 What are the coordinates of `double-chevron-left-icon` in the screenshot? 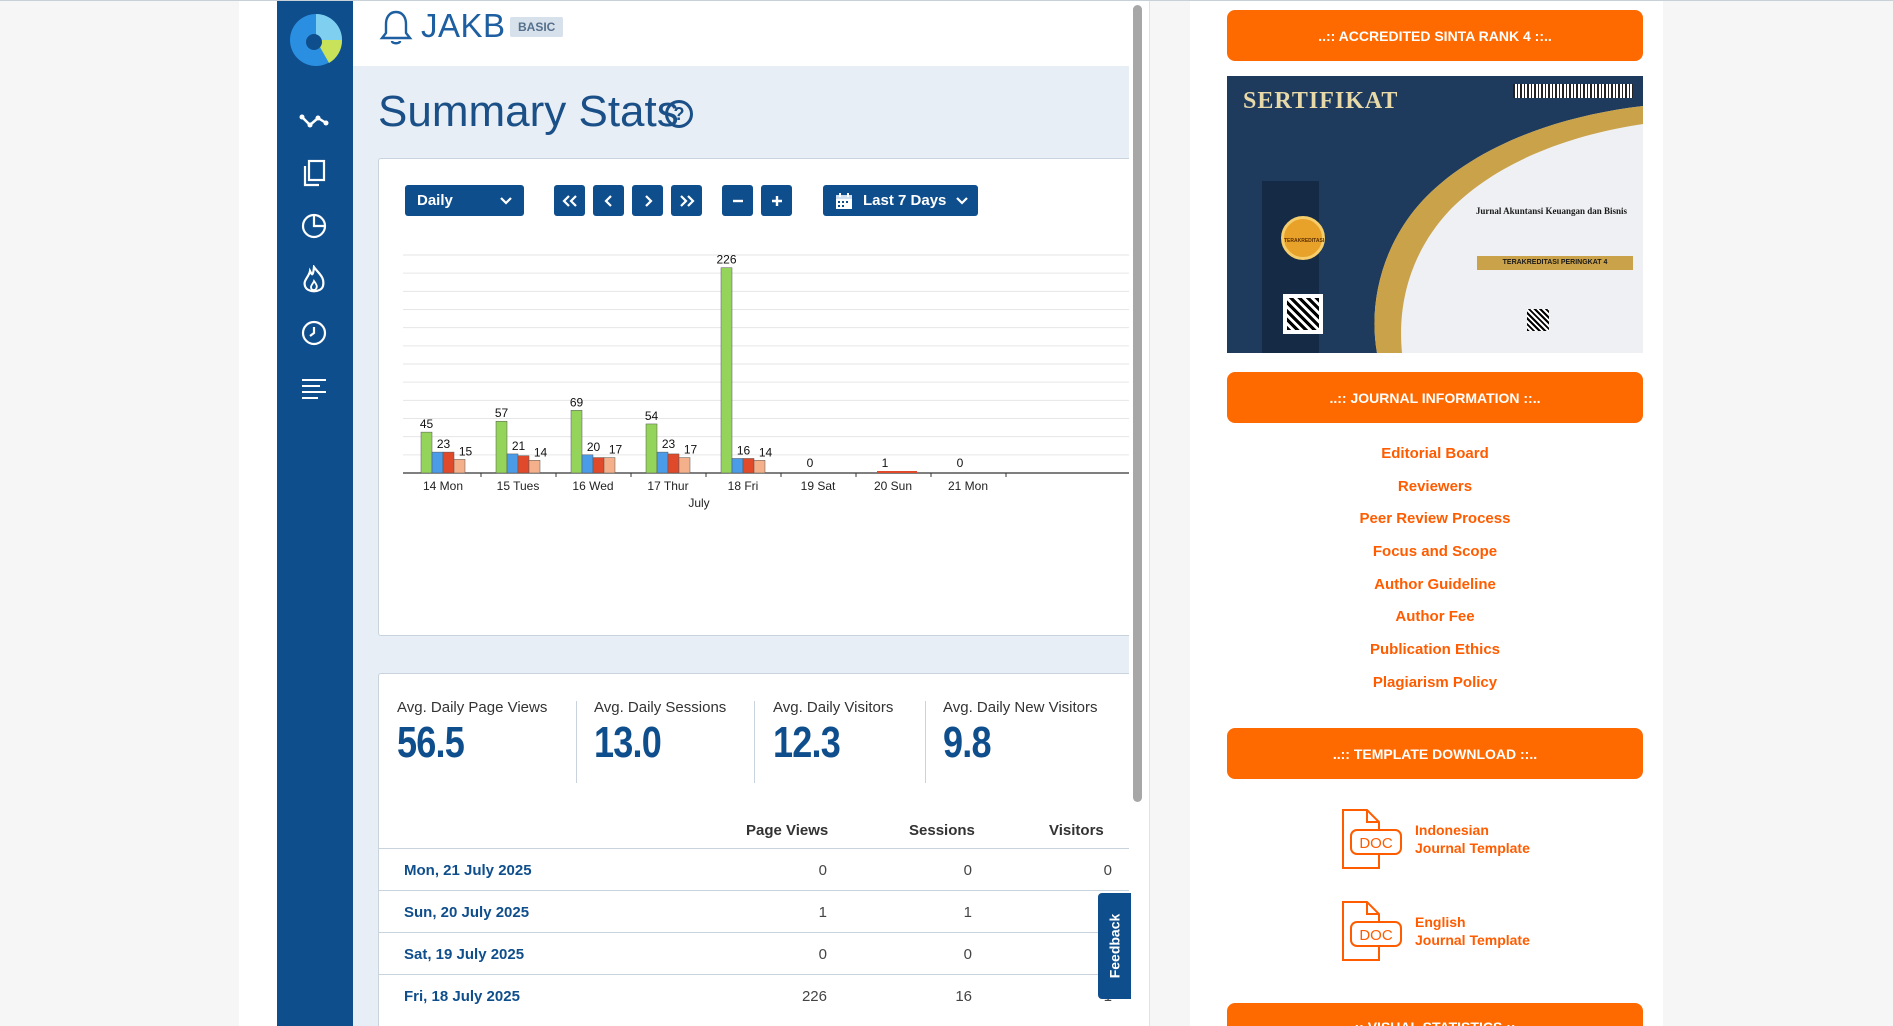 It's located at (569, 200).